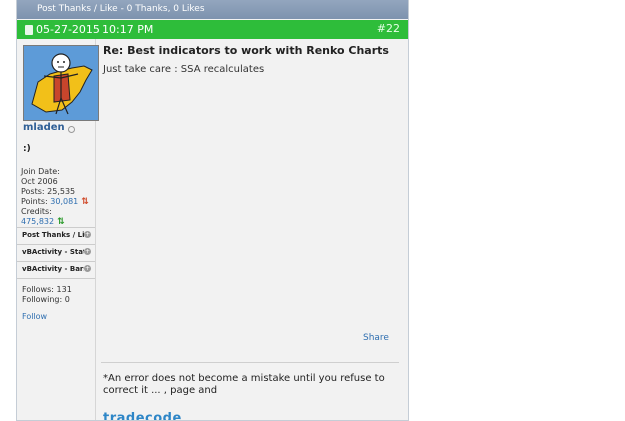 This screenshot has height=421, width=625. I want to click on avatar-image, so click(61, 83).